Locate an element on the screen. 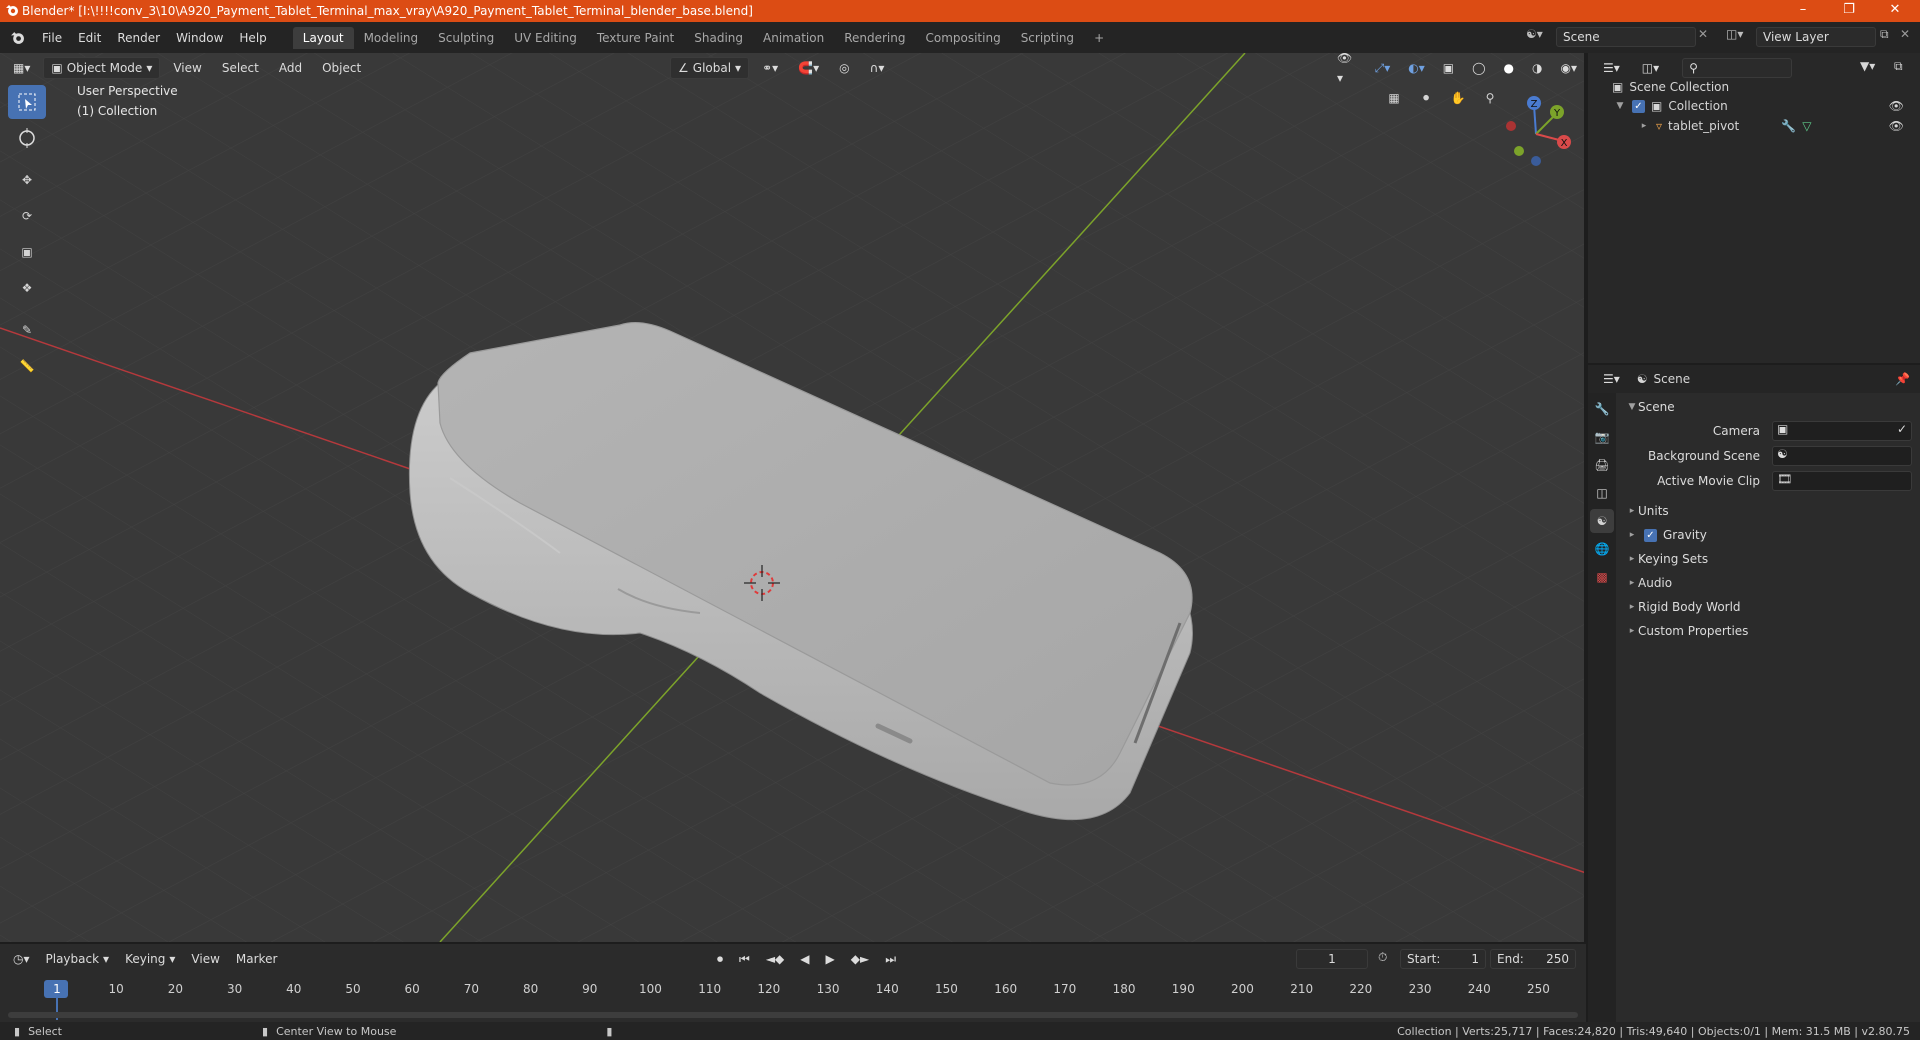  keying-sets-panel-header: ▸ Keying Sets is located at coordinates (1754, 559).